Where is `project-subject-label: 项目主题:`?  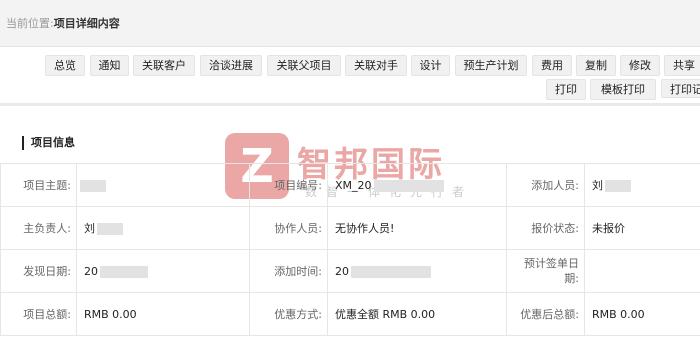 project-subject-label: 项目主题: is located at coordinates (38, 185).